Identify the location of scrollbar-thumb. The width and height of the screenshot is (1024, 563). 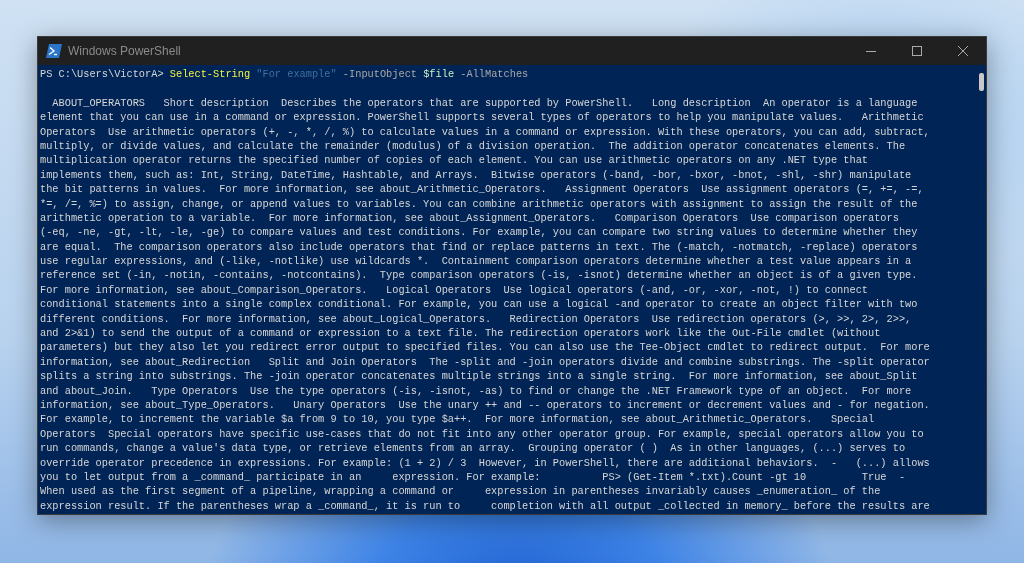
(981, 82).